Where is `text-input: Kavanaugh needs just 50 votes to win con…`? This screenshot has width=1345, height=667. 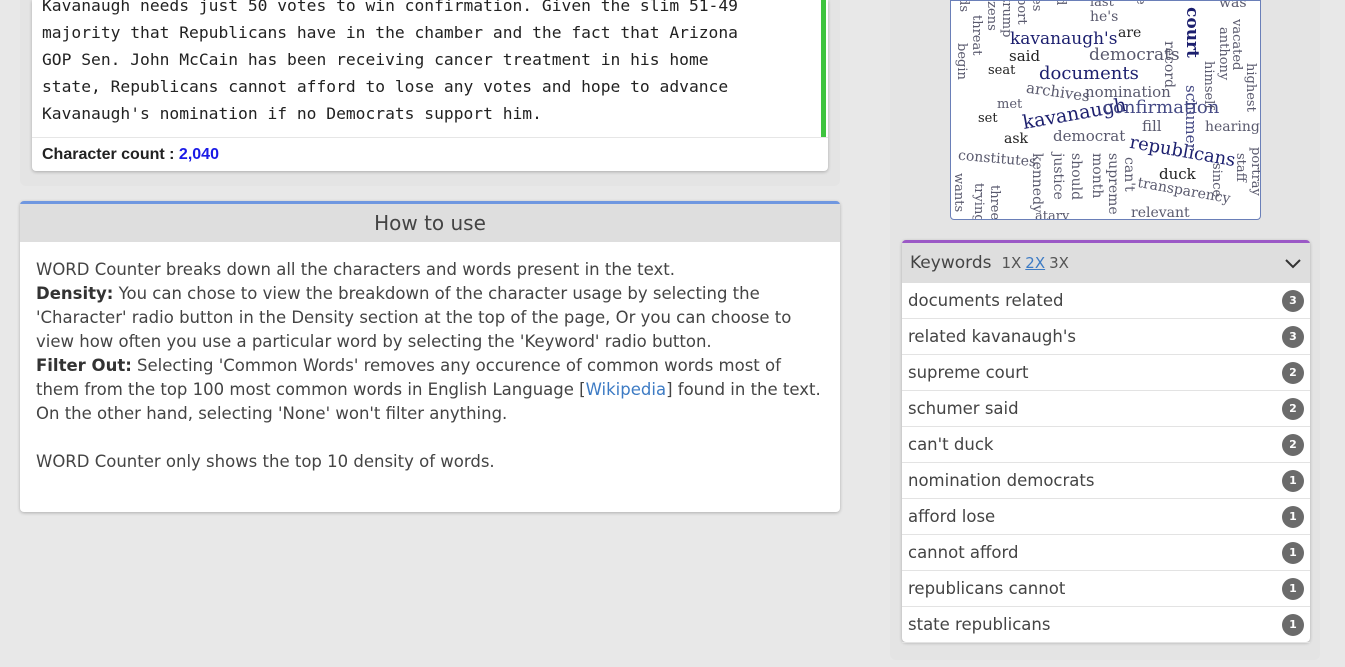 text-input: Kavanaugh needs just 50 votes to win con… is located at coordinates (427, 68).